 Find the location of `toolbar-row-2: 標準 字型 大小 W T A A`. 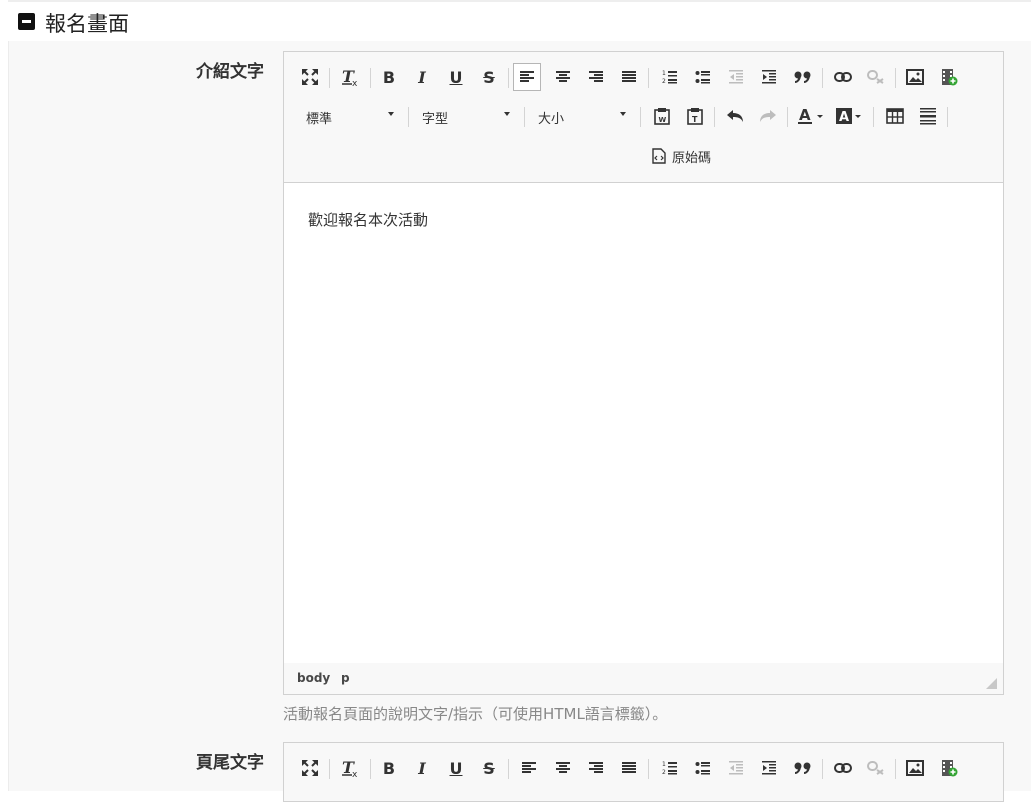

toolbar-row-2: 標準 字型 大小 W T A A is located at coordinates (643, 116).